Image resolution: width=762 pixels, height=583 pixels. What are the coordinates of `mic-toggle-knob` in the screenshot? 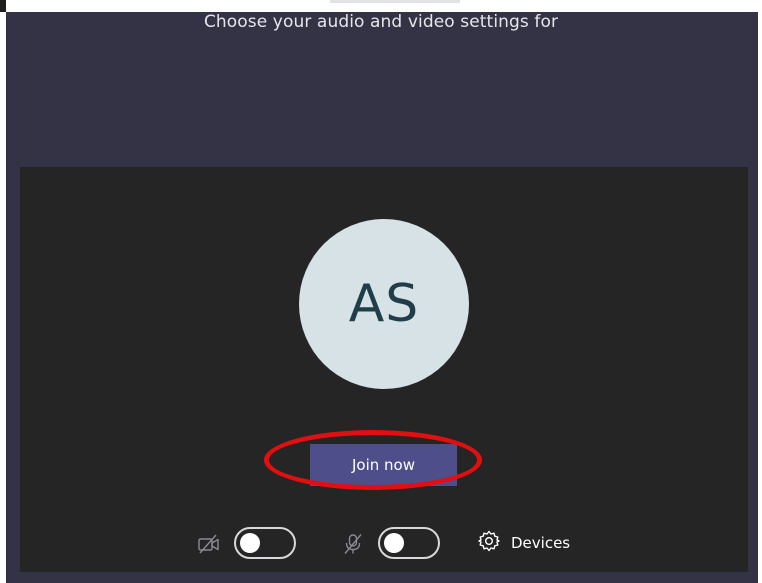 It's located at (394, 543).